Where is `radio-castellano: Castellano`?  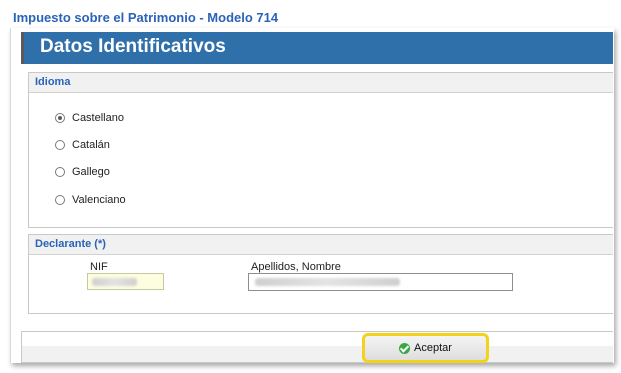
radio-castellano: Castellano is located at coordinates (89, 118).